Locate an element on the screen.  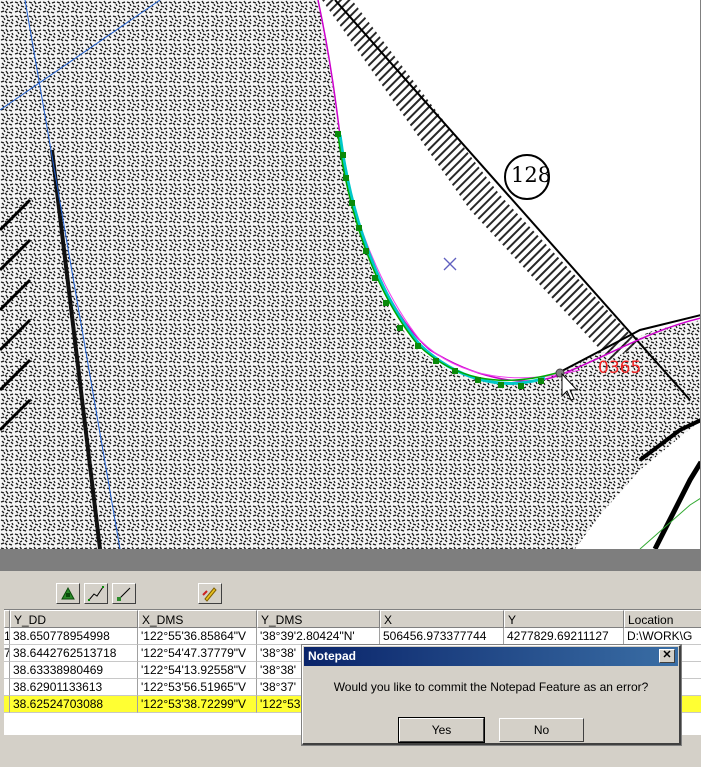
vertex-select-icon is located at coordinates (68, 593).